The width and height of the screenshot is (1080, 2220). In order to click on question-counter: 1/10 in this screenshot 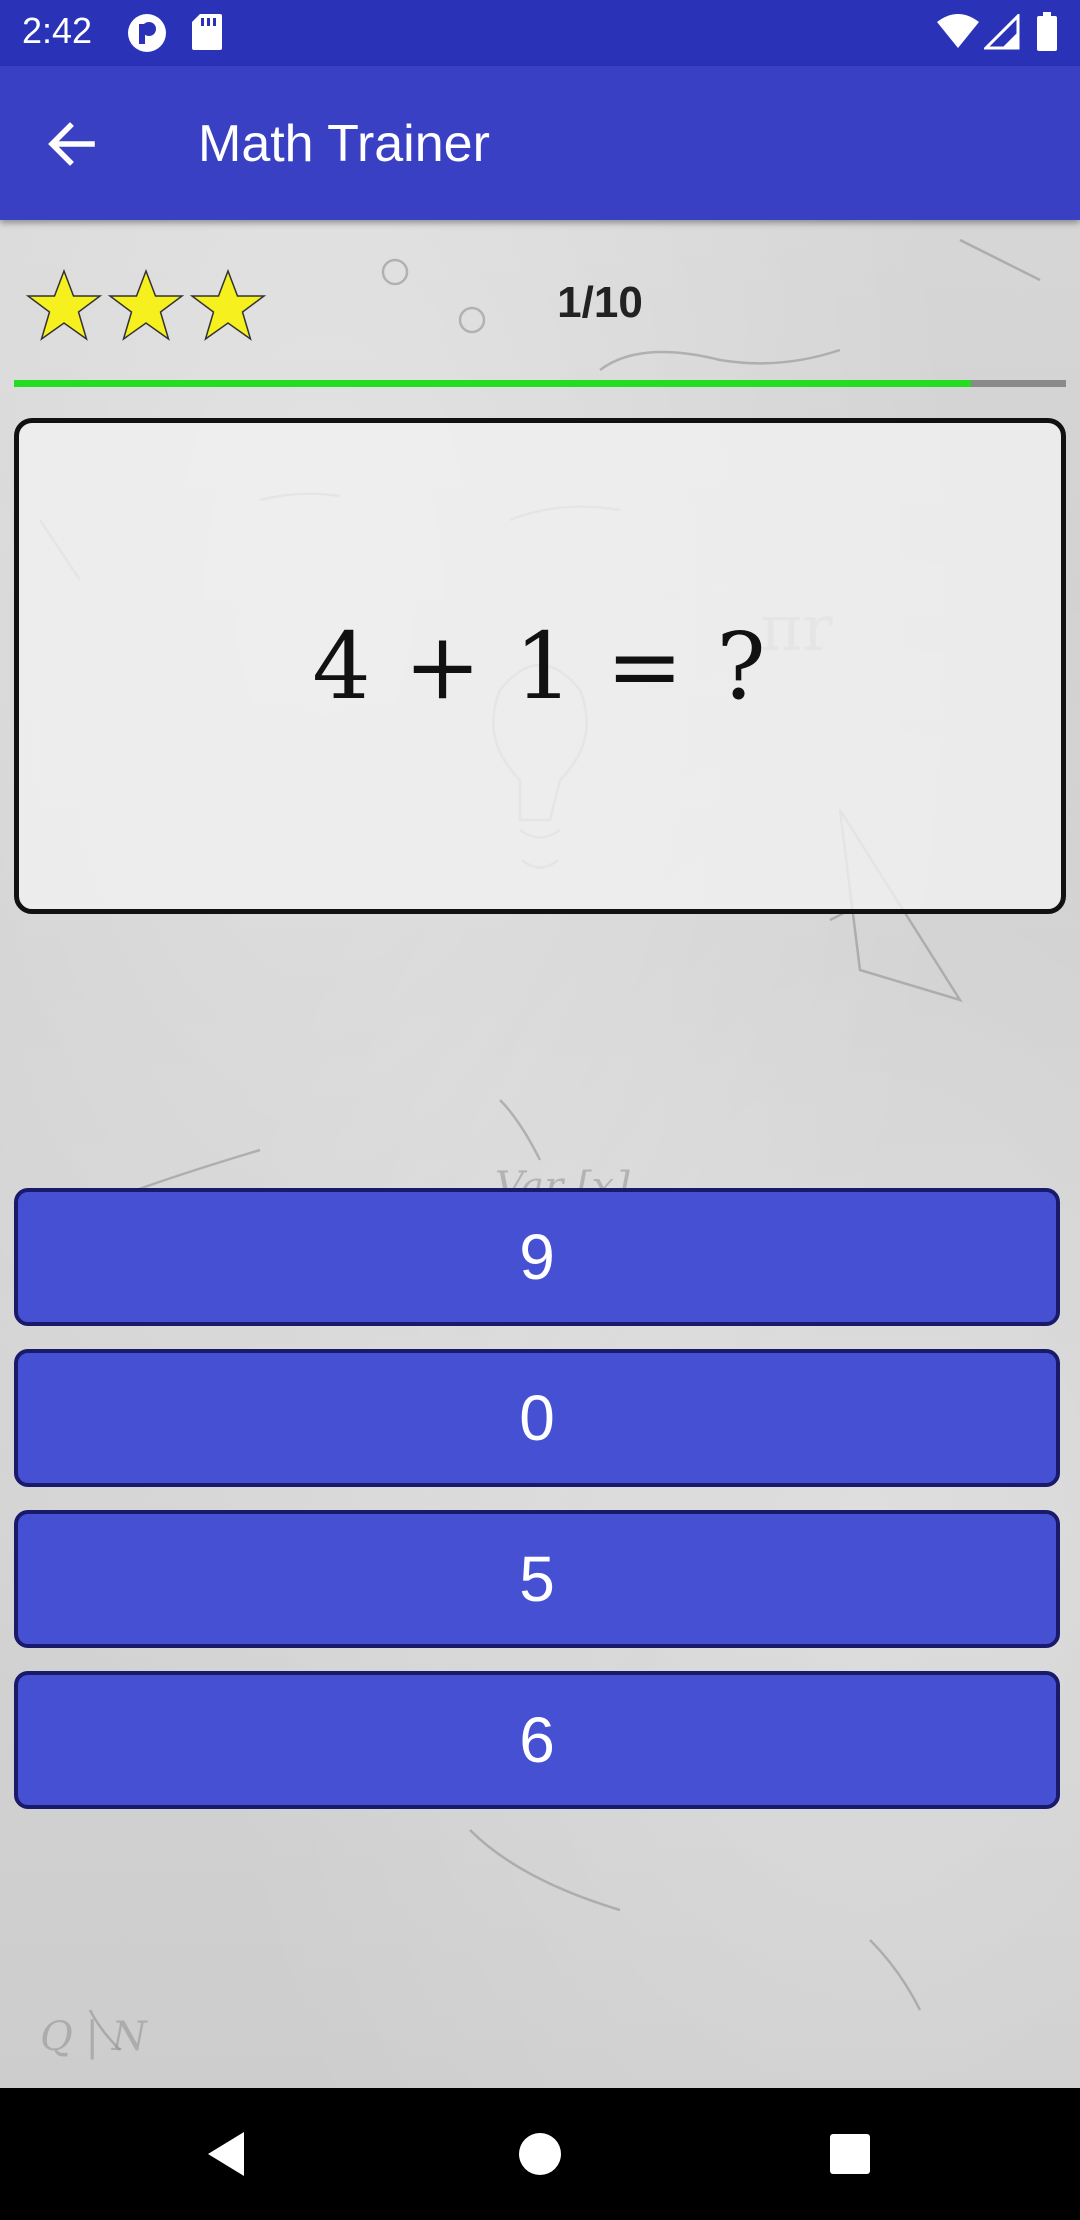, I will do `click(600, 302)`.